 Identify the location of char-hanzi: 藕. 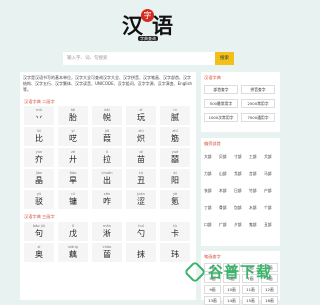
(73, 254).